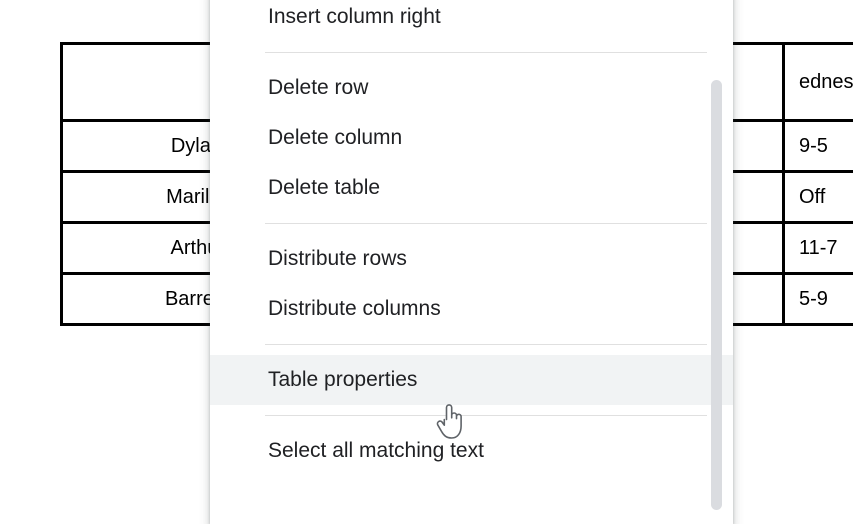  Describe the element at coordinates (471, 188) in the screenshot. I see `menu-item-delete-table: Delete table` at that location.